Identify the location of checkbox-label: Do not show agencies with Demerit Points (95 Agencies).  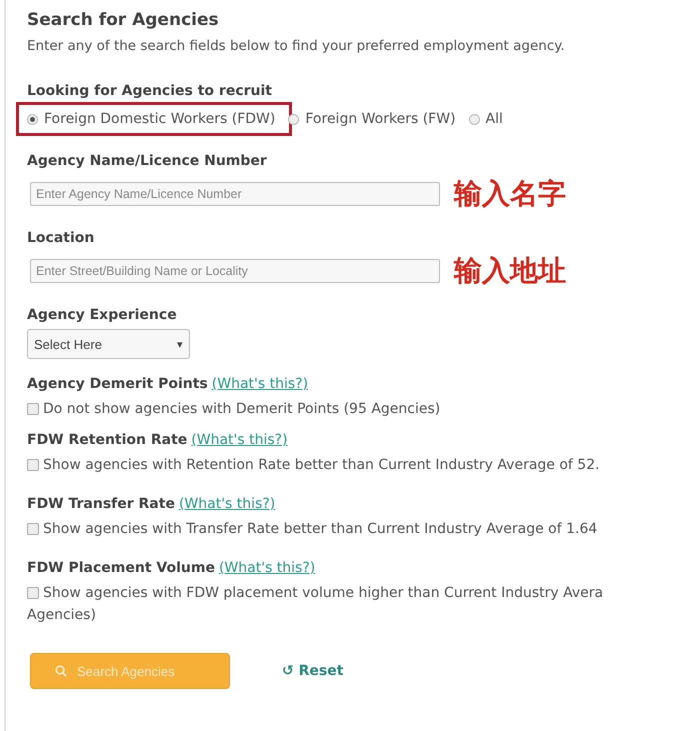
(241, 409).